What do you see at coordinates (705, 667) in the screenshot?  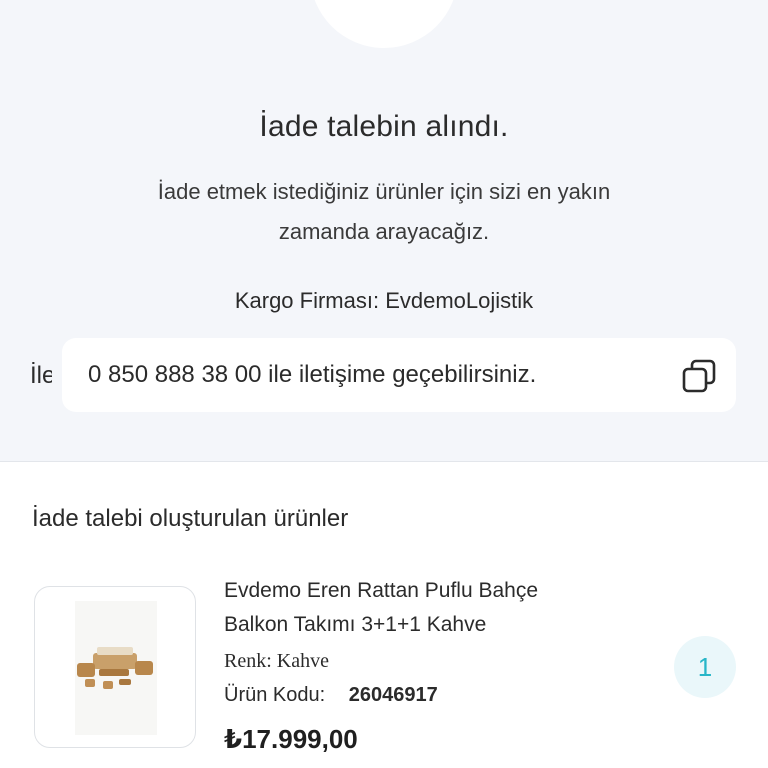 I see `quantity-badge: 1` at bounding box center [705, 667].